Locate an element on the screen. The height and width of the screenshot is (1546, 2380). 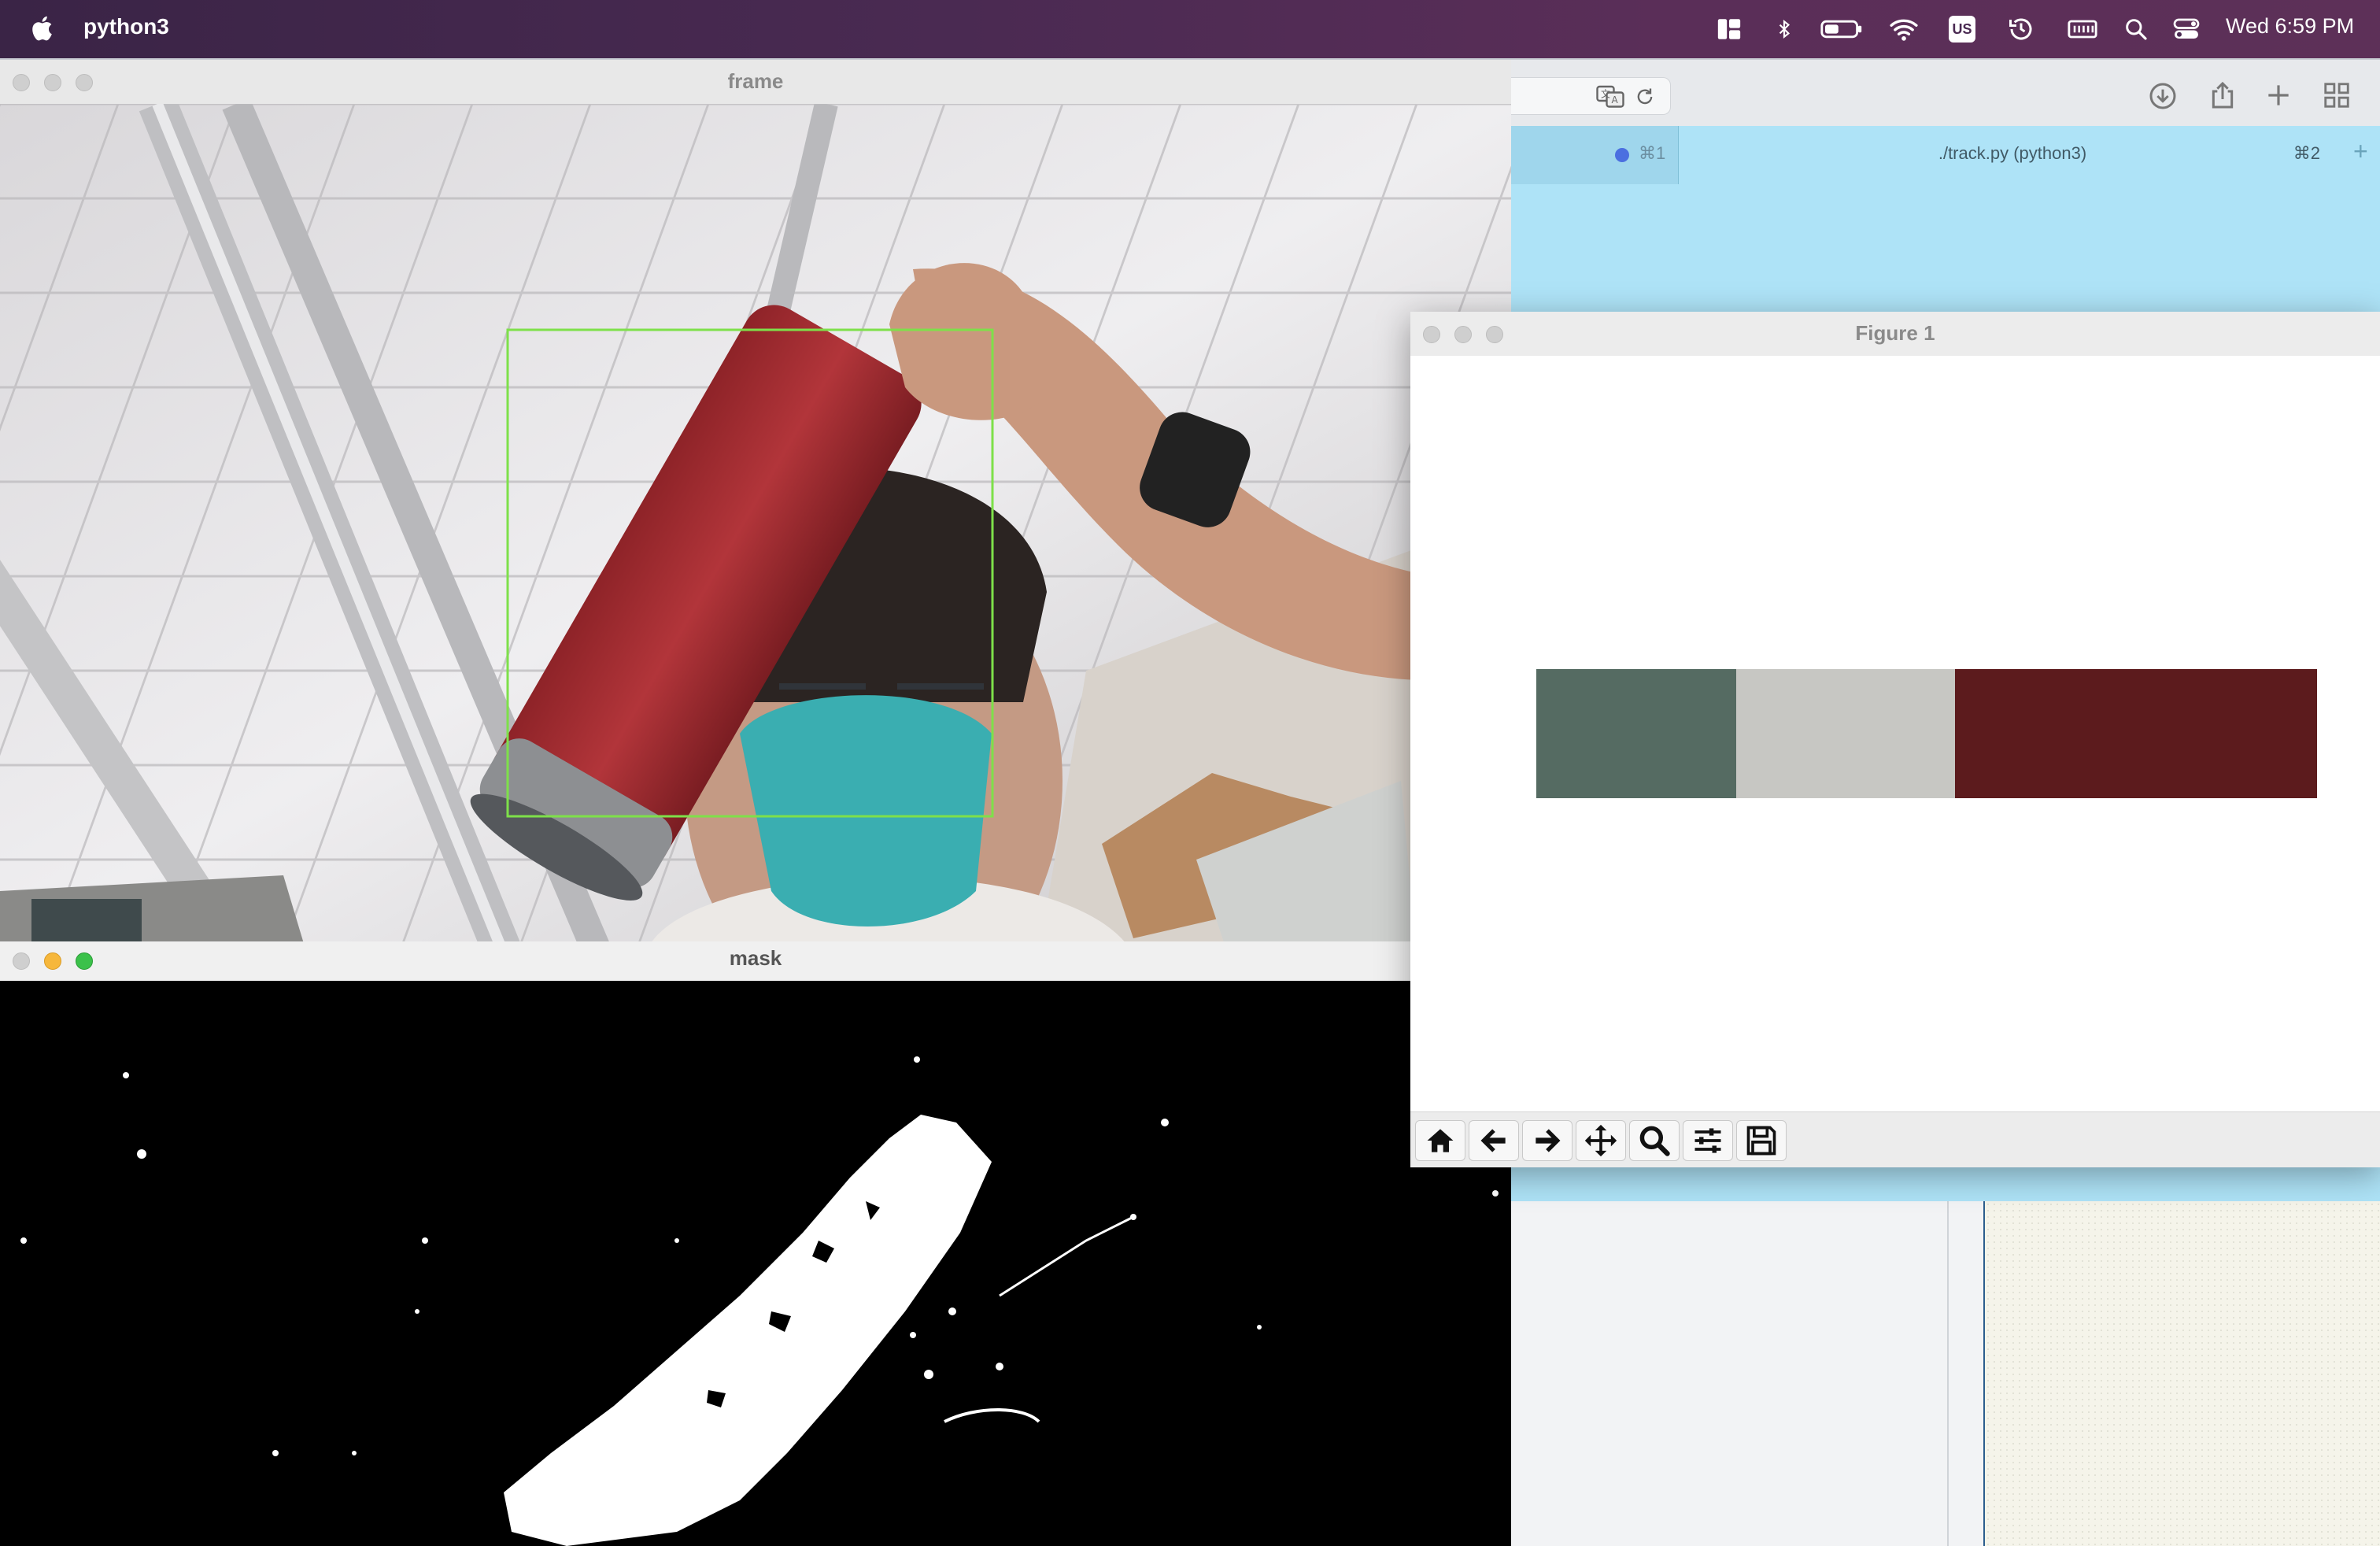
tab-2-shortcut: ⌘2 is located at coordinates (2306, 153).